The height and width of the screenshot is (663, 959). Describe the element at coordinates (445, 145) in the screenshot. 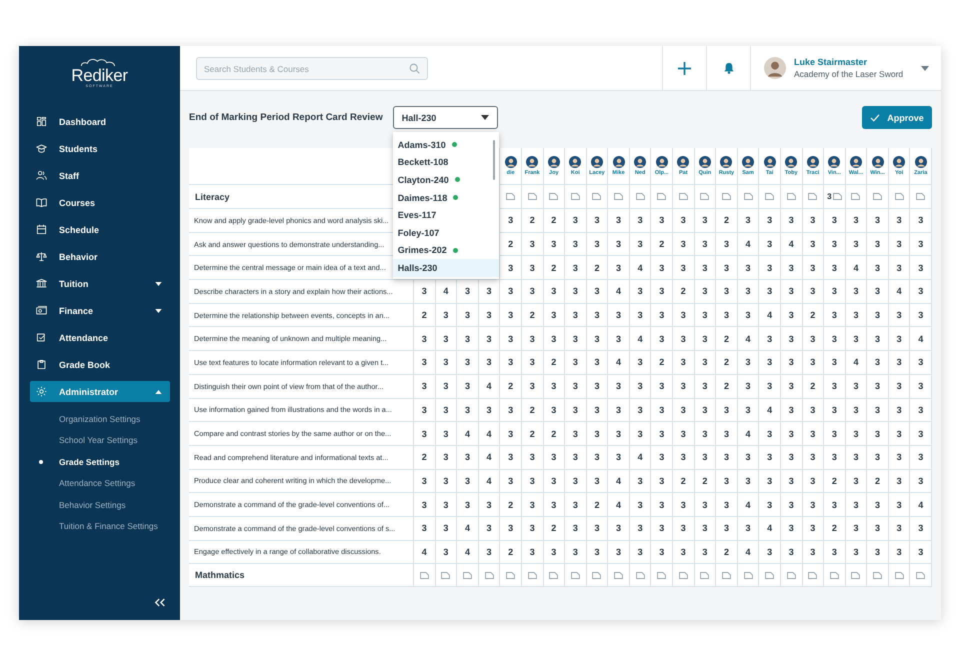

I see `dropdown-option: Adams-310` at that location.